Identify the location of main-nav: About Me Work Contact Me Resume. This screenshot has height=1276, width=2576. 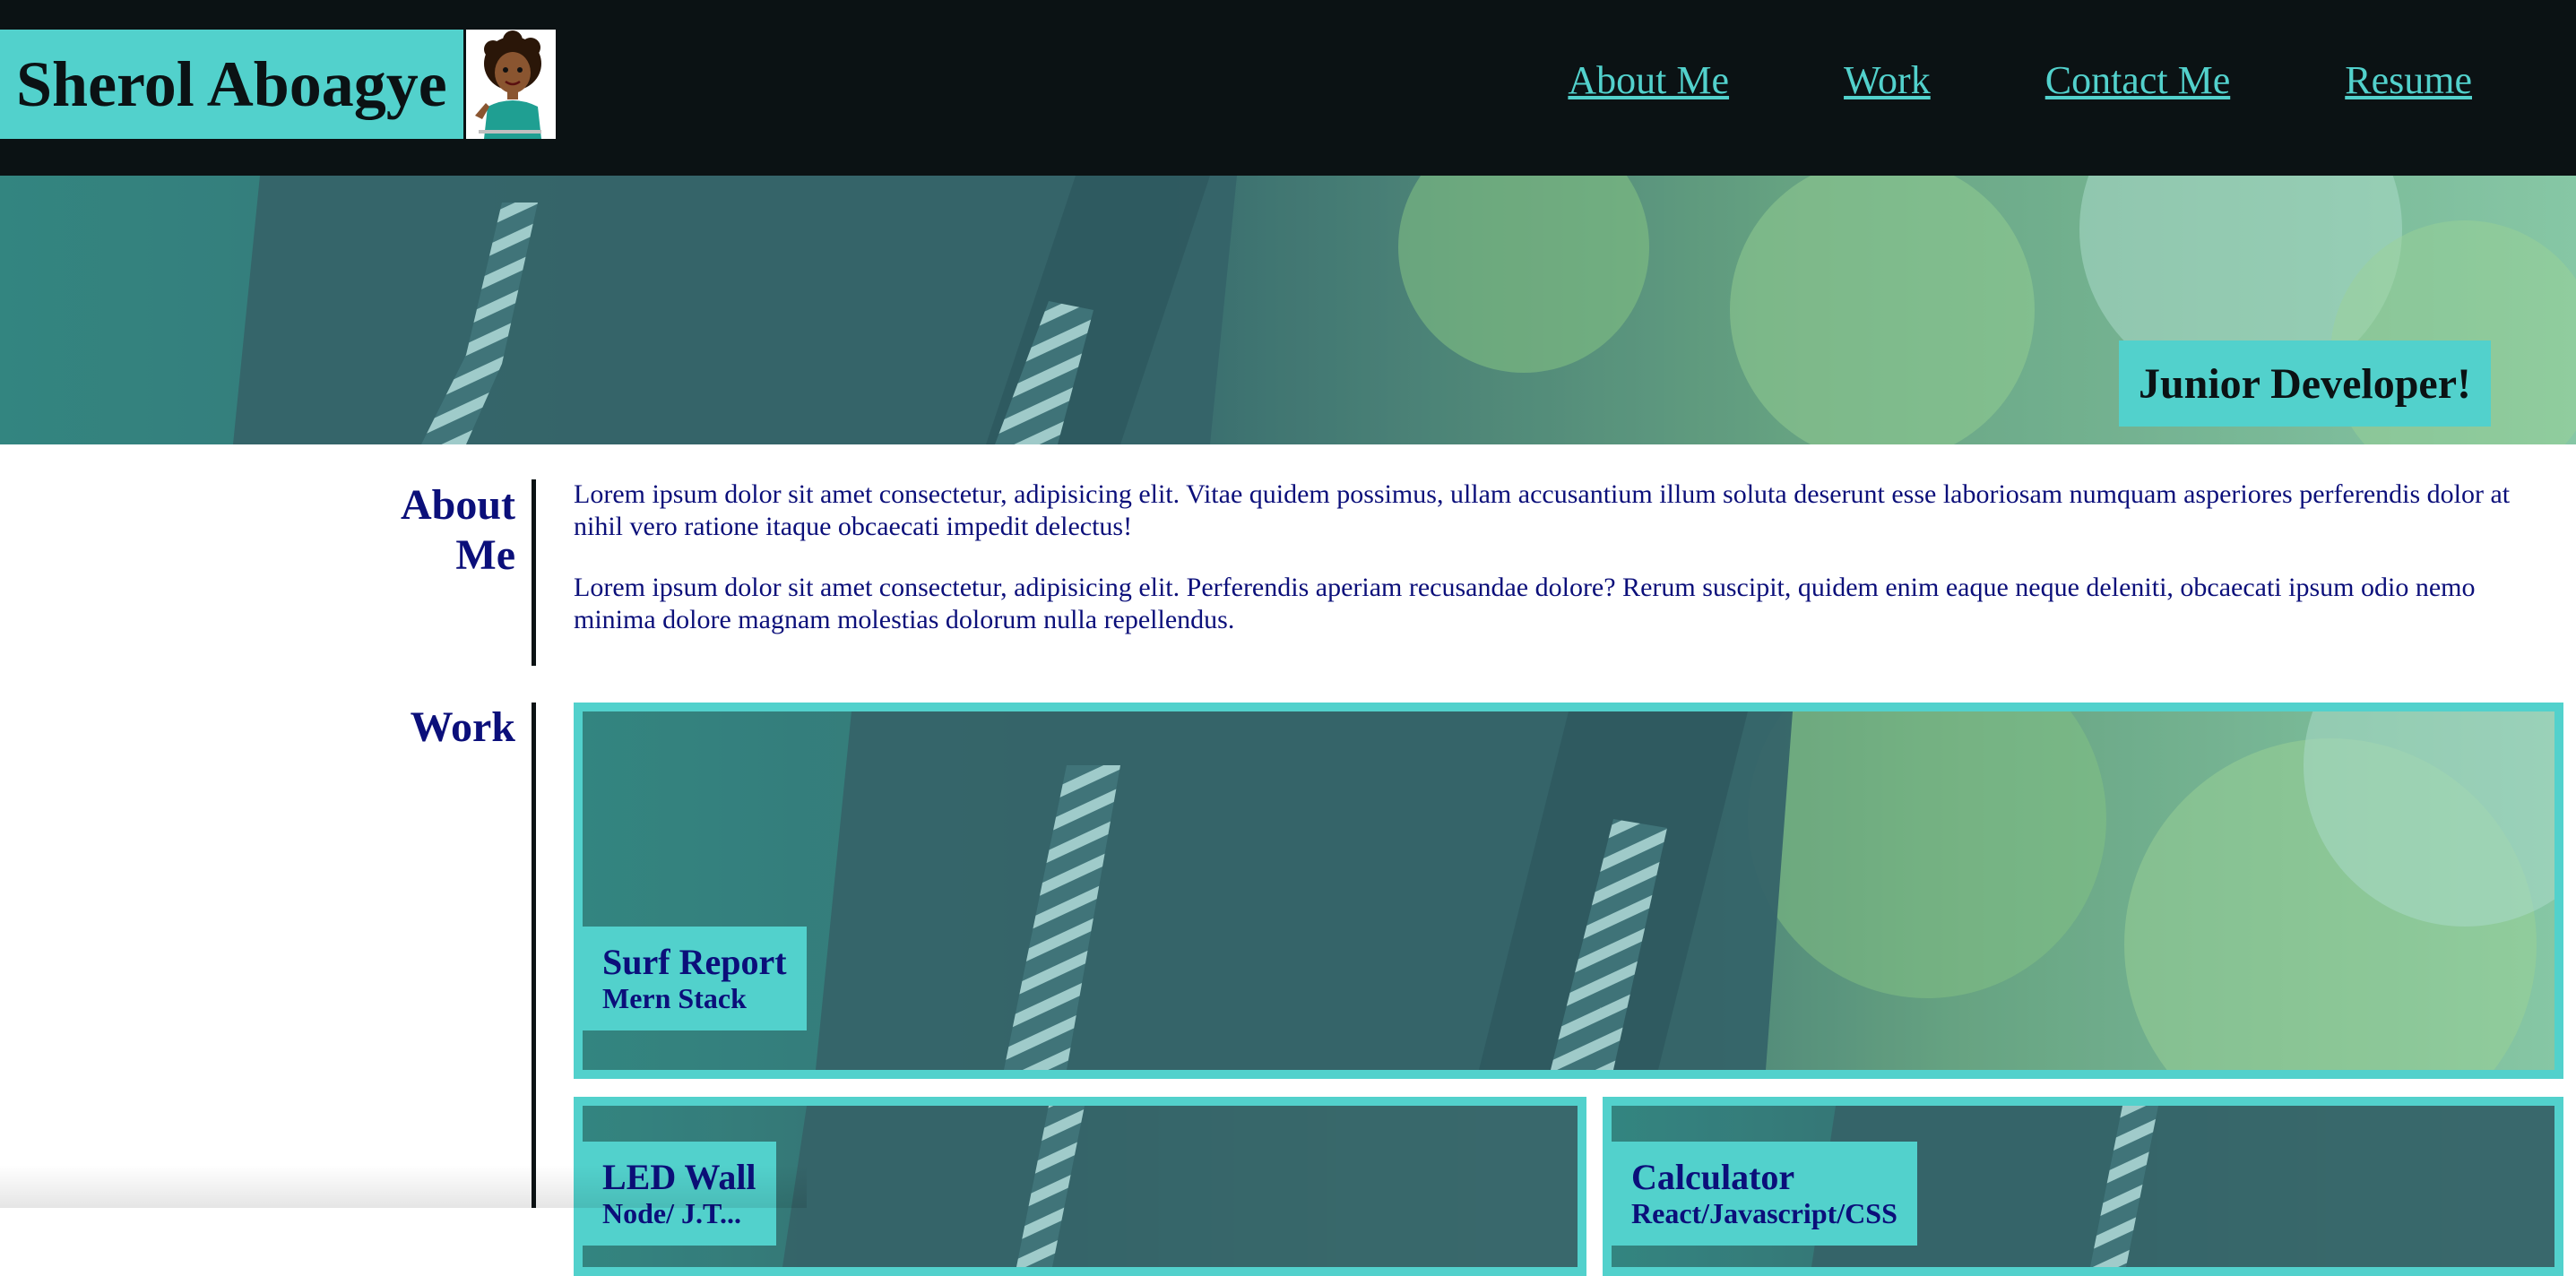
(2020, 80).